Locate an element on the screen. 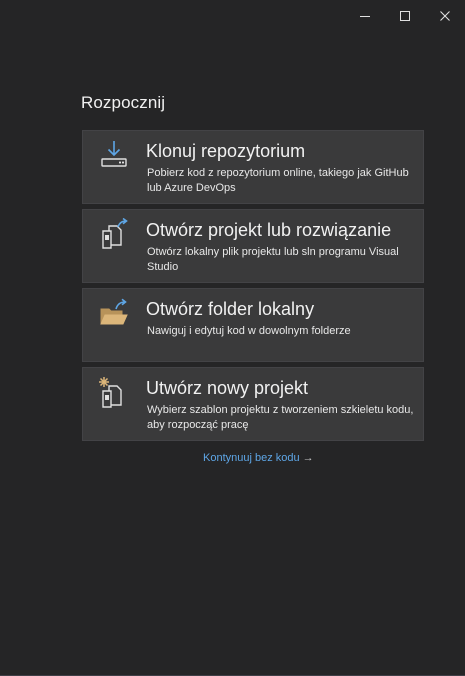 The image size is (465, 676). title-bar is located at coordinates (405, 16).